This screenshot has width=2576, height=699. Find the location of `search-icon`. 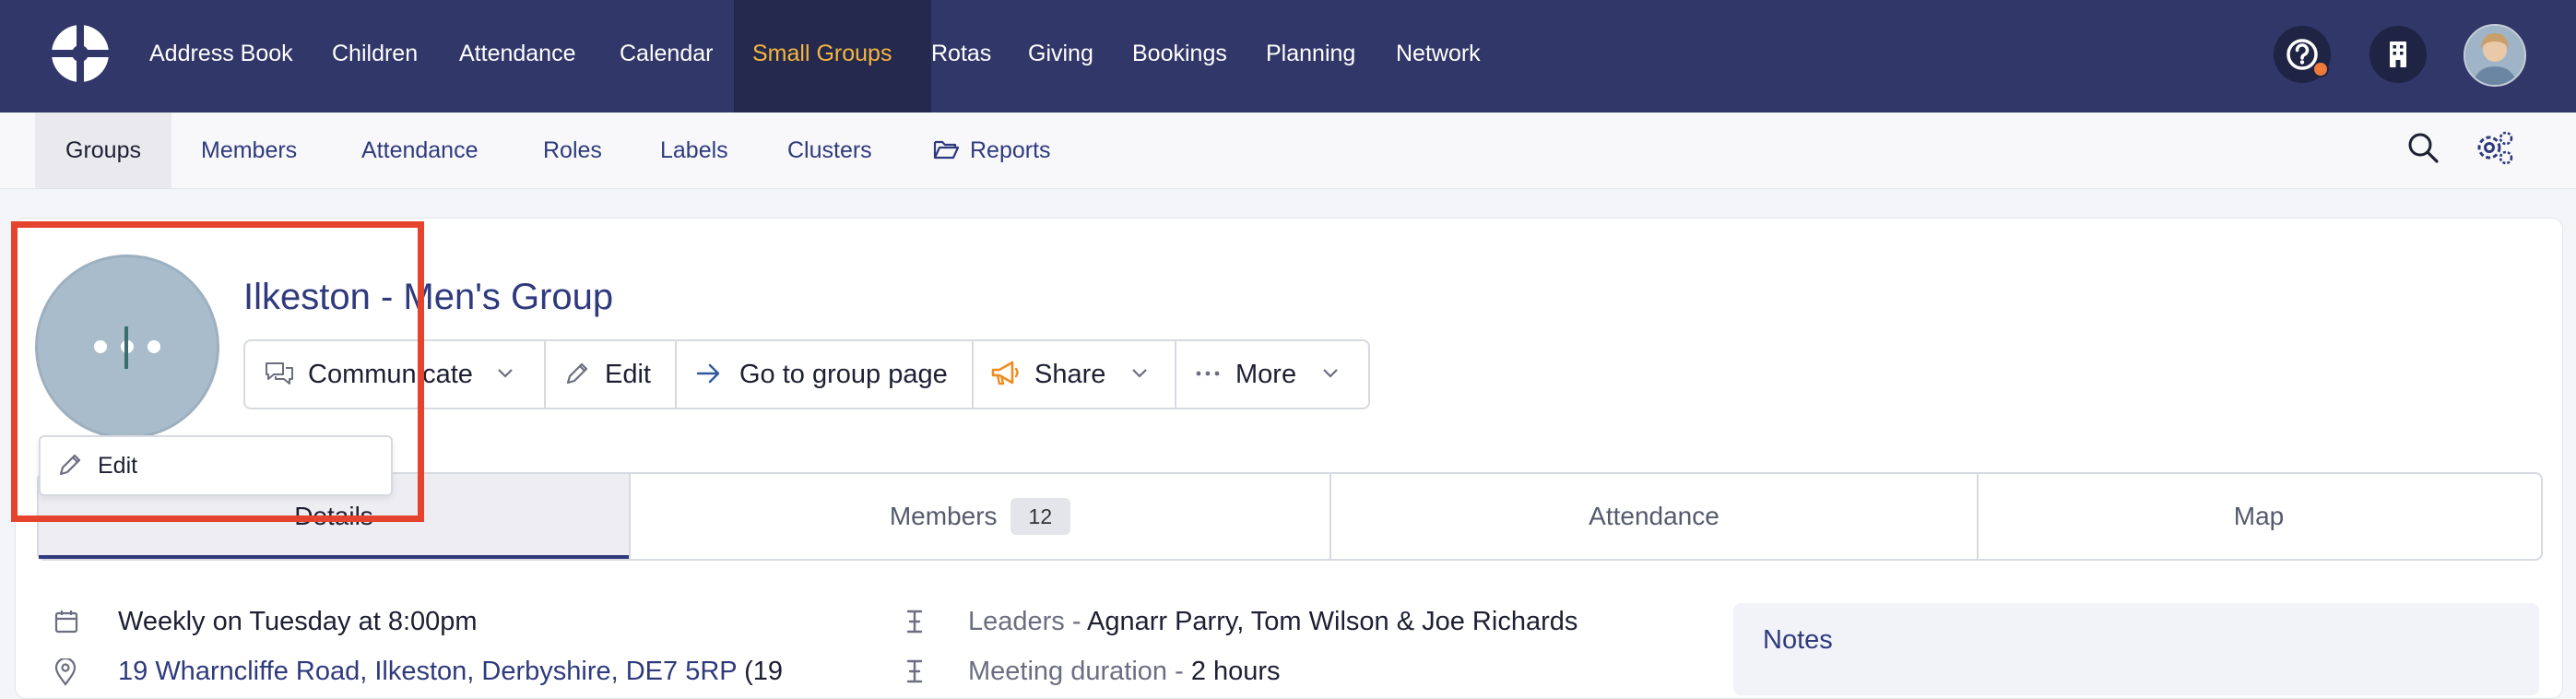

search-icon is located at coordinates (2423, 148).